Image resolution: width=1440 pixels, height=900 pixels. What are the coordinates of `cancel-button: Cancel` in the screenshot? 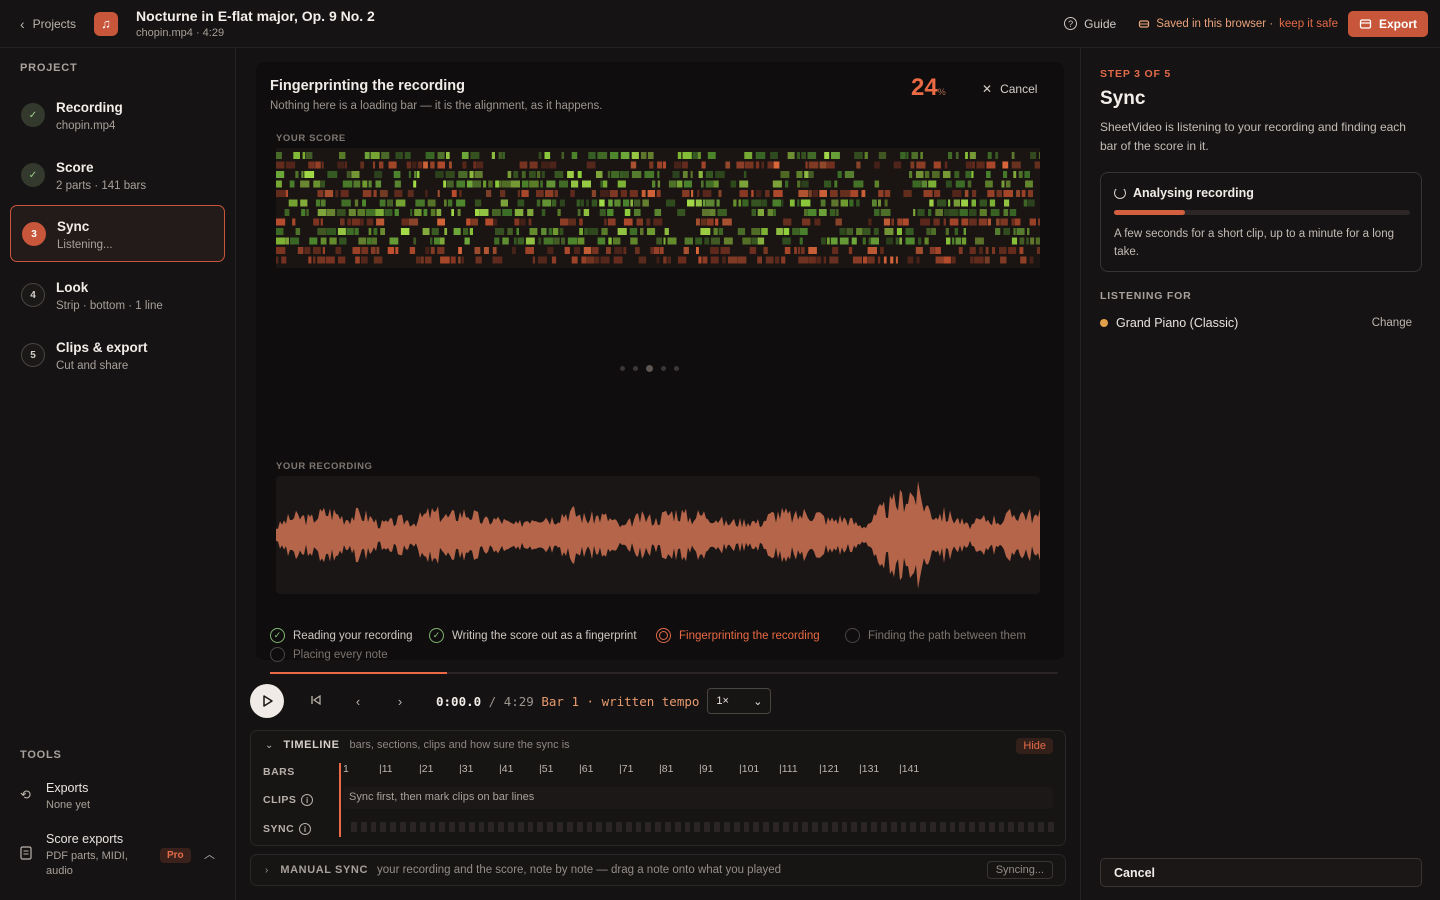 It's located at (1261, 872).